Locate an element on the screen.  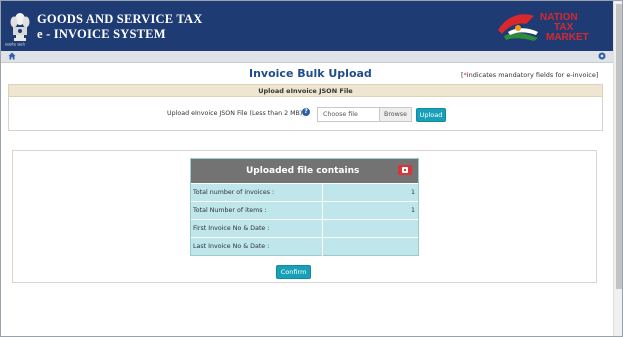
row-label: First Invoice No & Date : is located at coordinates (231, 228).